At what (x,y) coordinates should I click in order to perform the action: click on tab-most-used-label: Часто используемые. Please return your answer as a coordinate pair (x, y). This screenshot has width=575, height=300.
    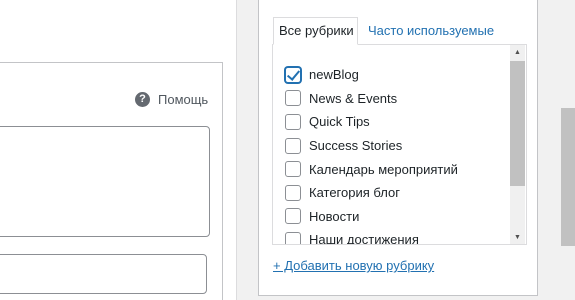
    Looking at the image, I should click on (431, 30).